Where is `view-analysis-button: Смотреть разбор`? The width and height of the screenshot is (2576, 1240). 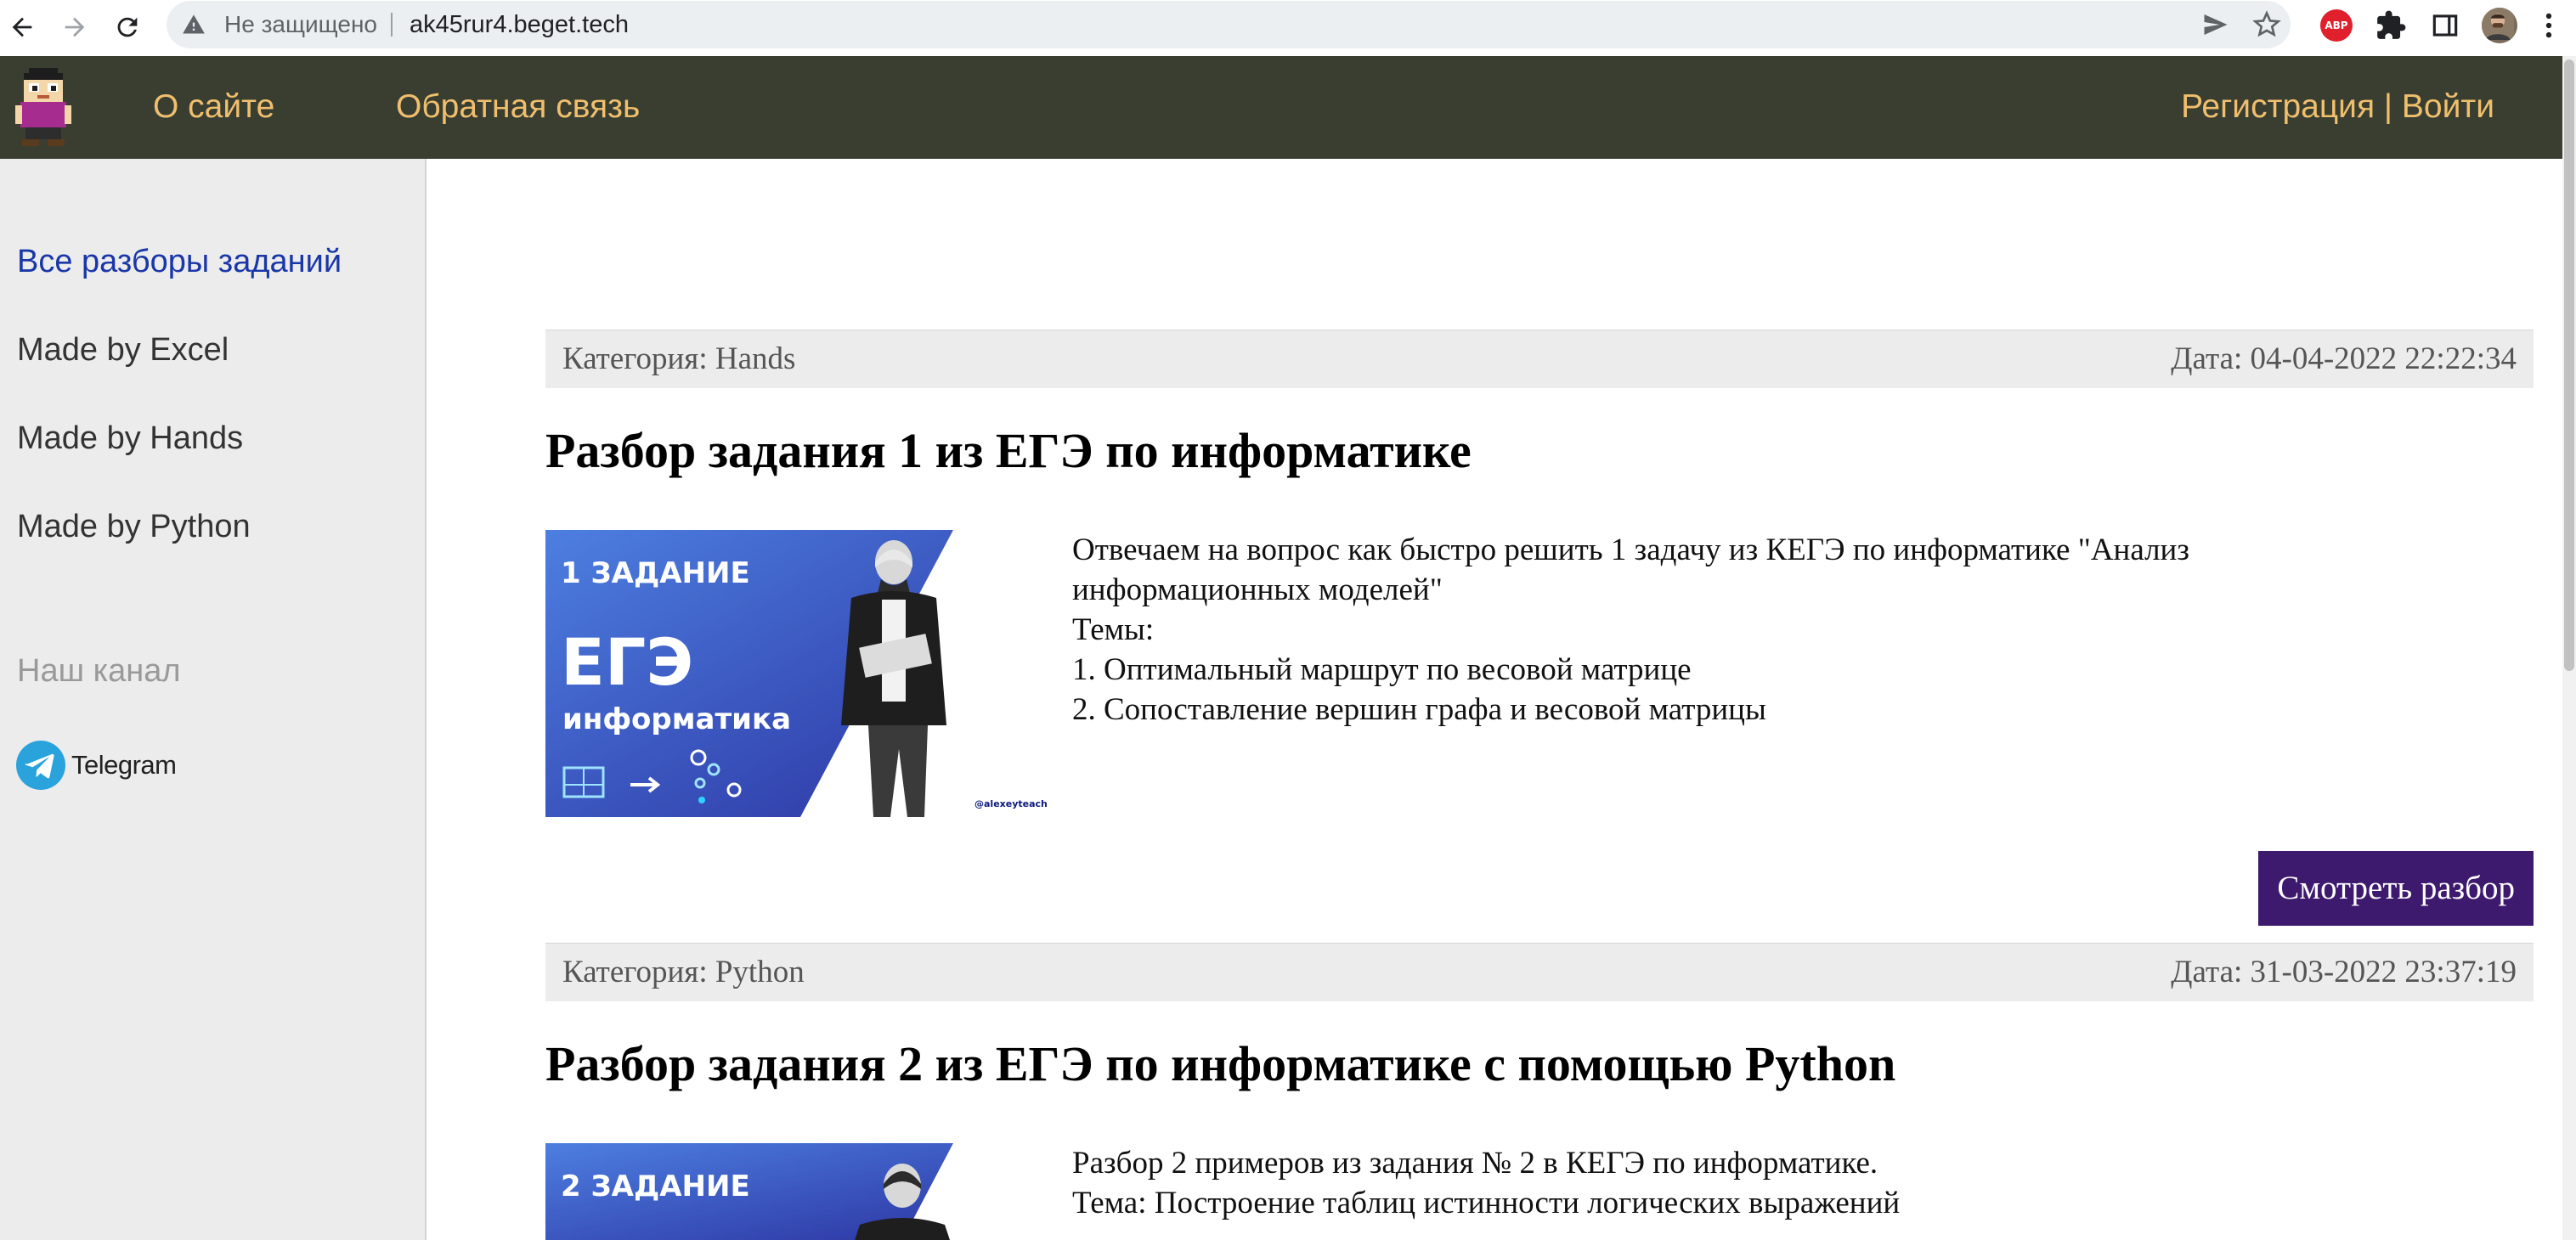
view-analysis-button: Смотреть разбор is located at coordinates (2396, 888).